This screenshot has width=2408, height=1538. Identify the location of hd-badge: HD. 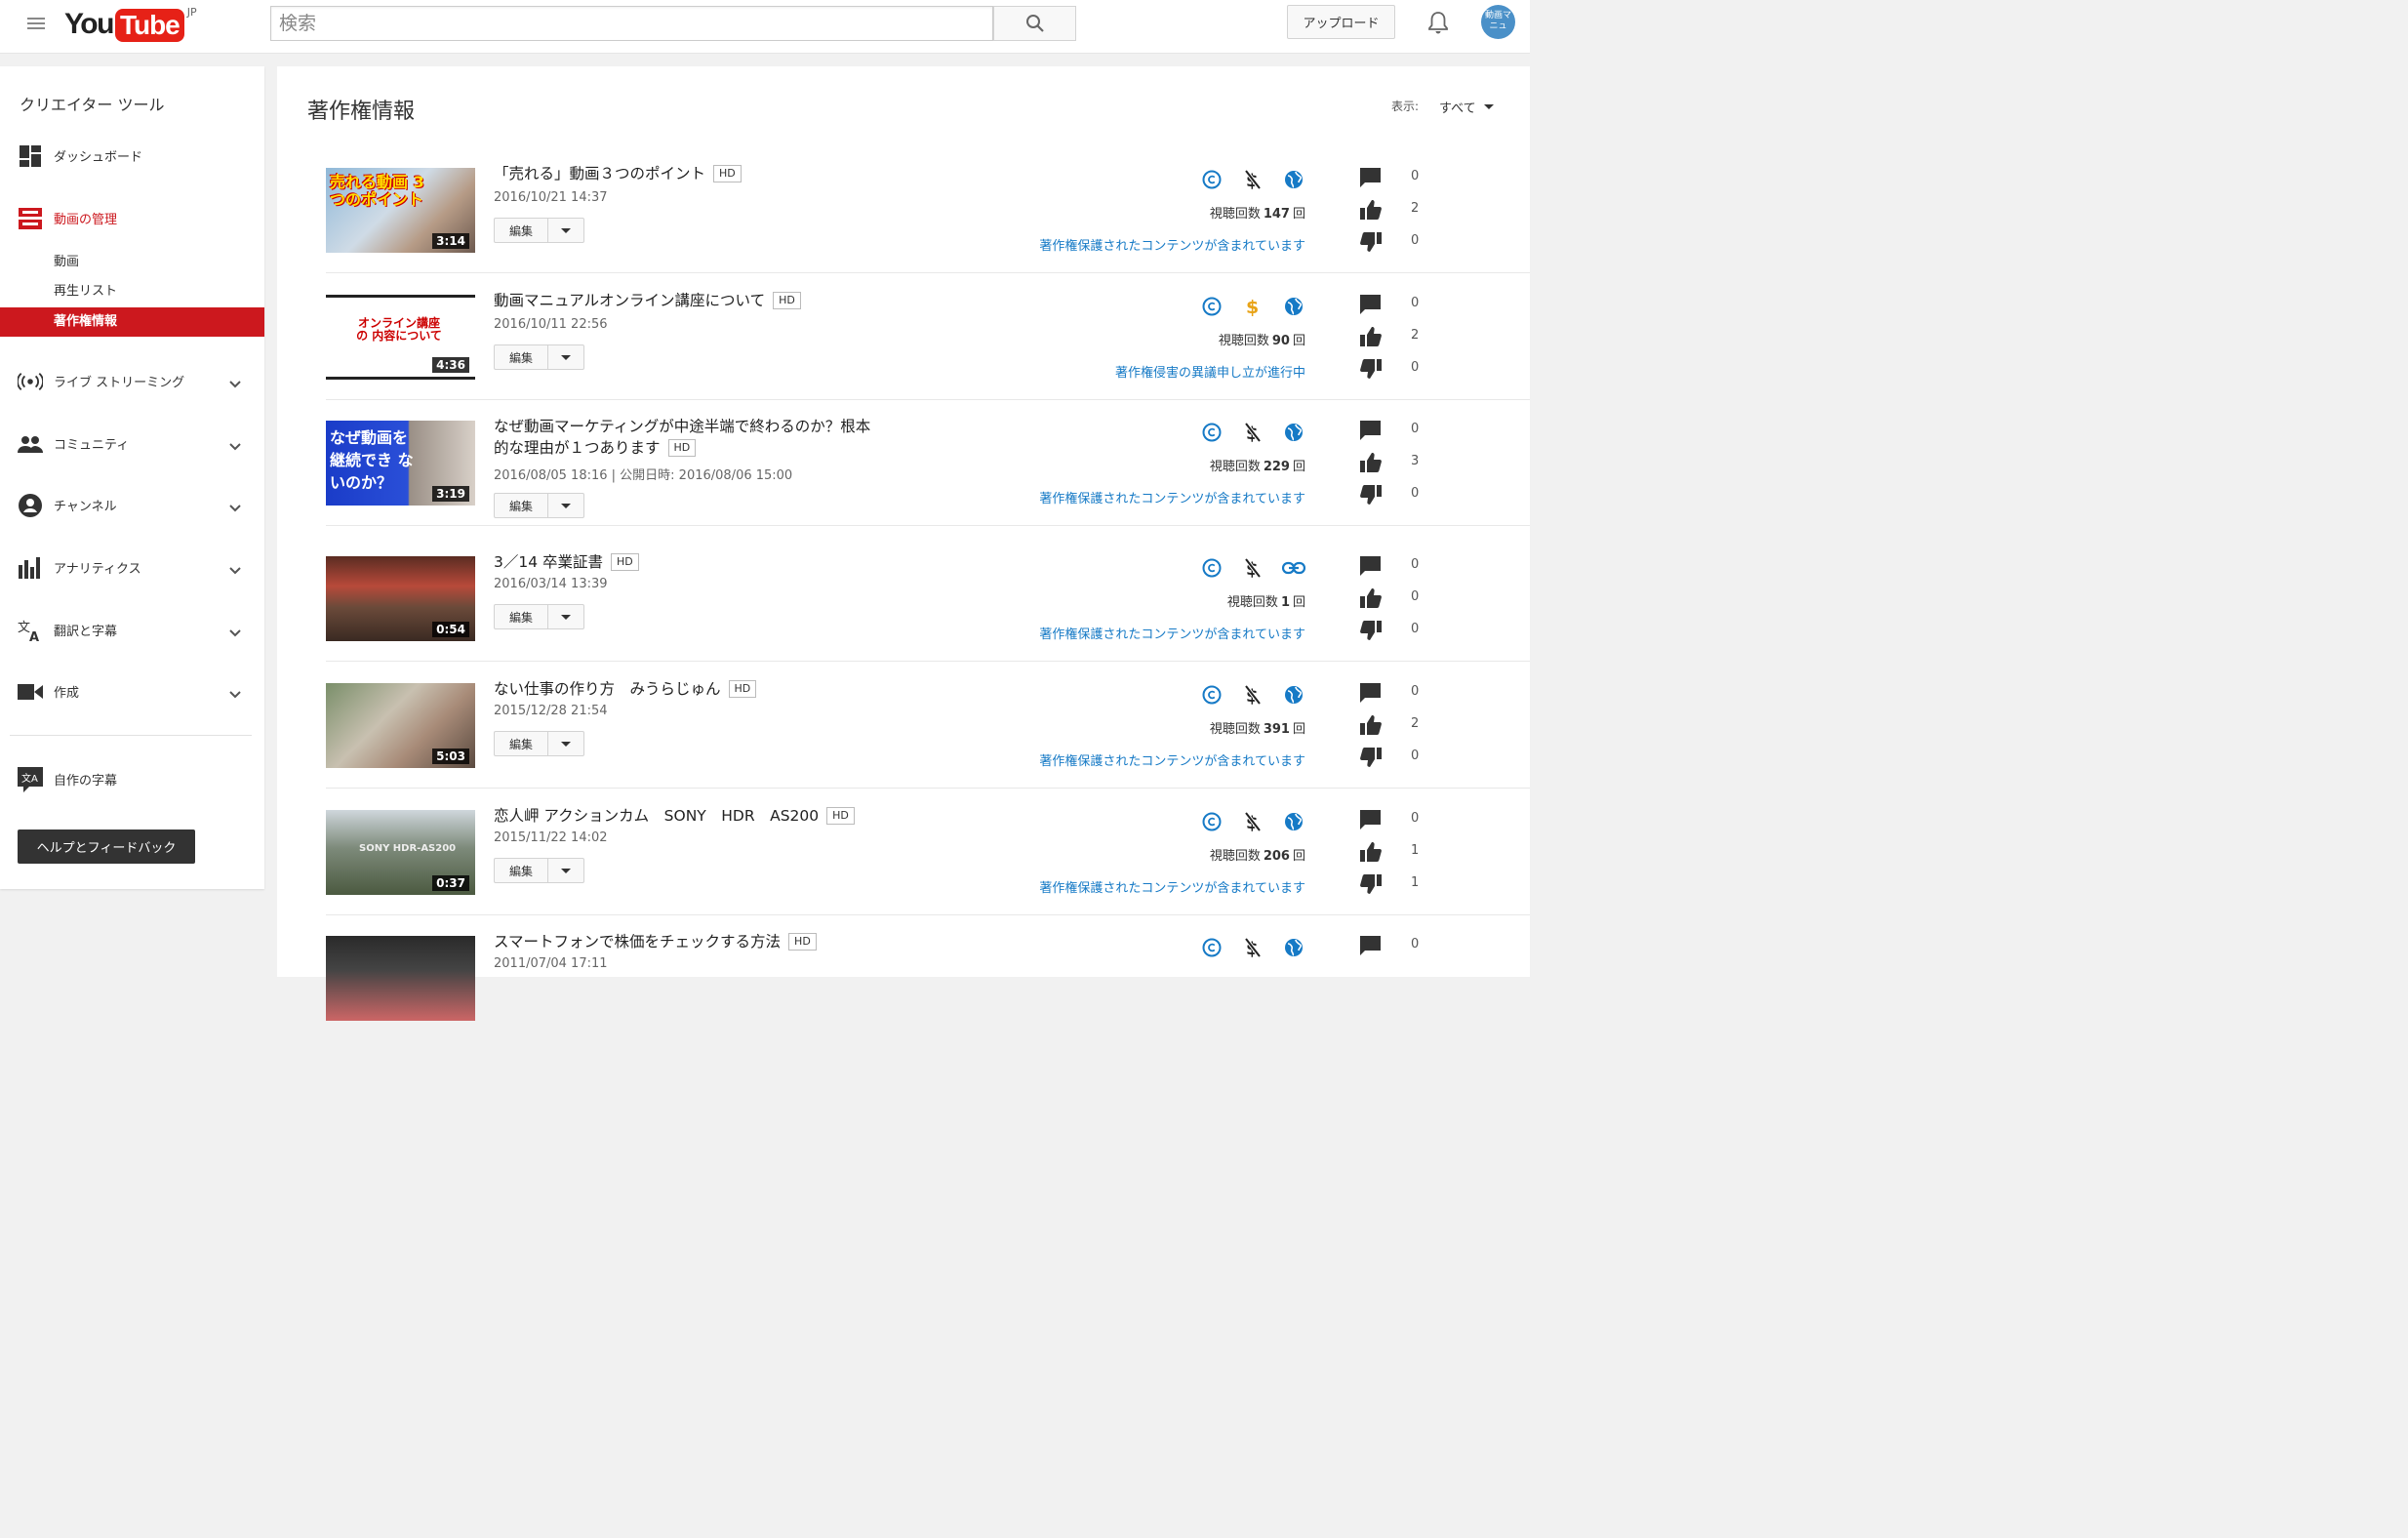
(802, 942).